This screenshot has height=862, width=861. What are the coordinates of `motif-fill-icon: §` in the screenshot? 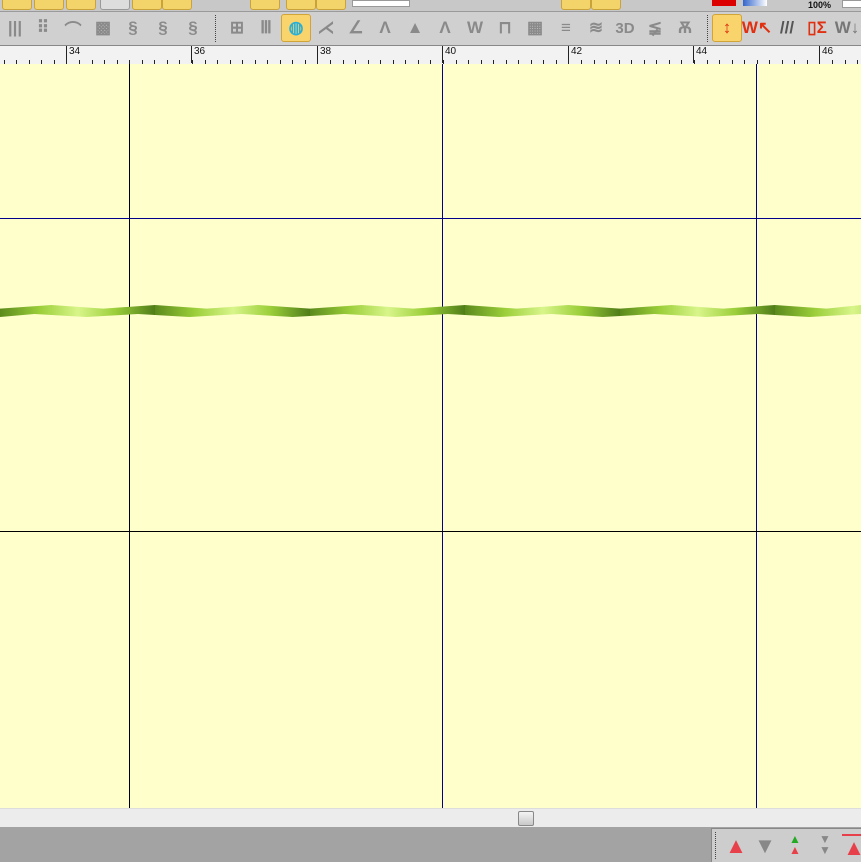 It's located at (133, 28).